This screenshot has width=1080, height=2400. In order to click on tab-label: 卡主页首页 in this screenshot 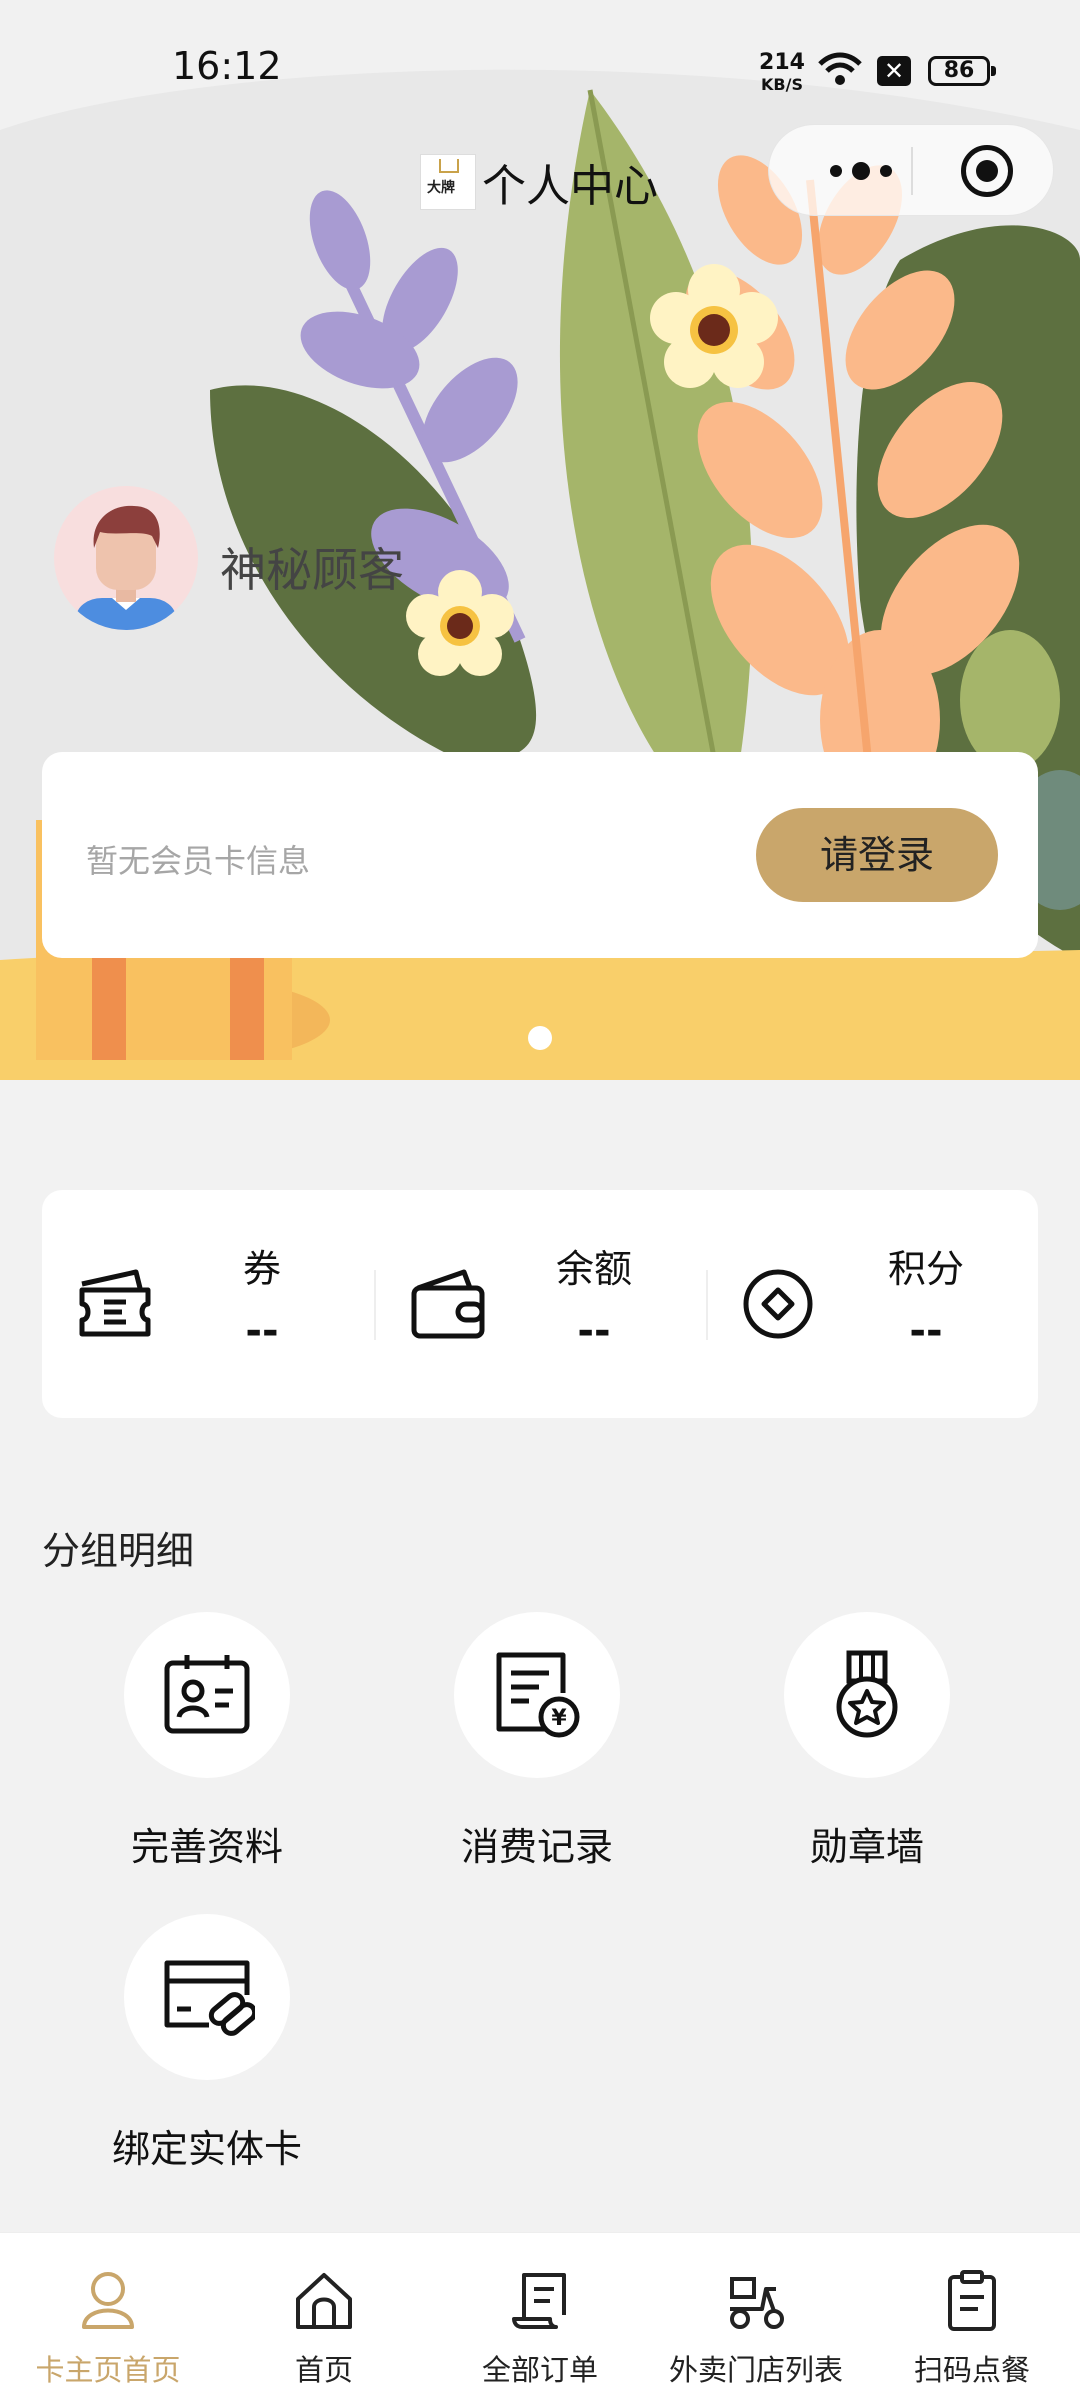, I will do `click(108, 2370)`.